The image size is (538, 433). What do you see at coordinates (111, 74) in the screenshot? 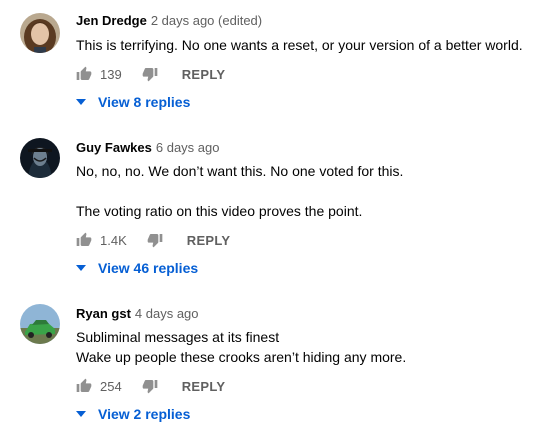
I see `like-count: 139` at bounding box center [111, 74].